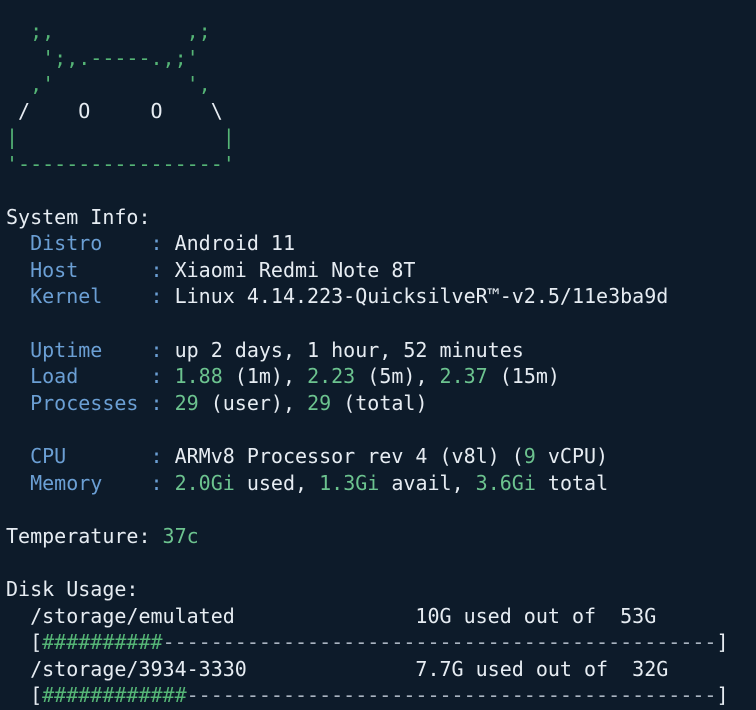 The height and width of the screenshot is (710, 756). I want to click on load-label: Load, so click(54, 376).